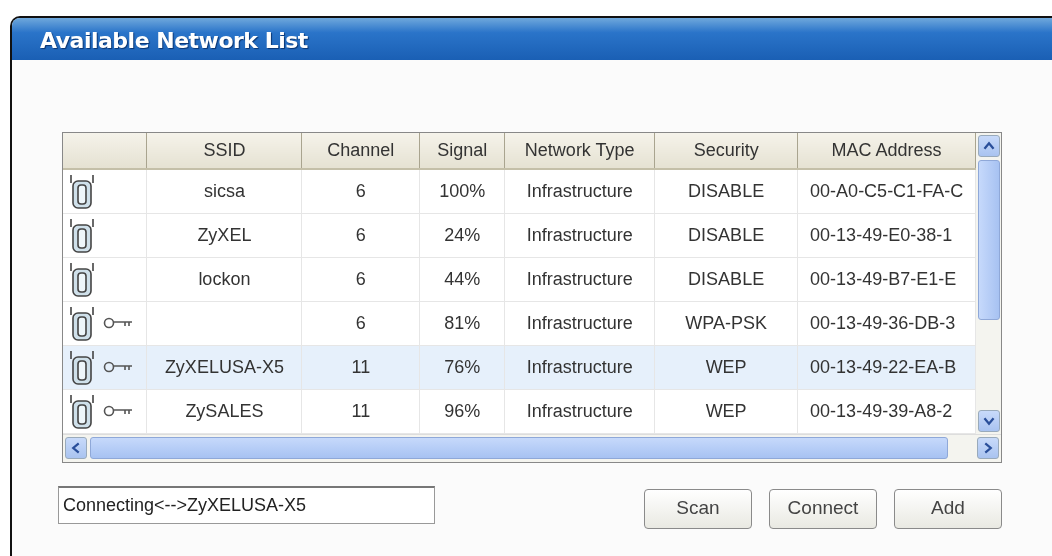  Describe the element at coordinates (462, 410) in the screenshot. I see `table-cell: 96%` at that location.